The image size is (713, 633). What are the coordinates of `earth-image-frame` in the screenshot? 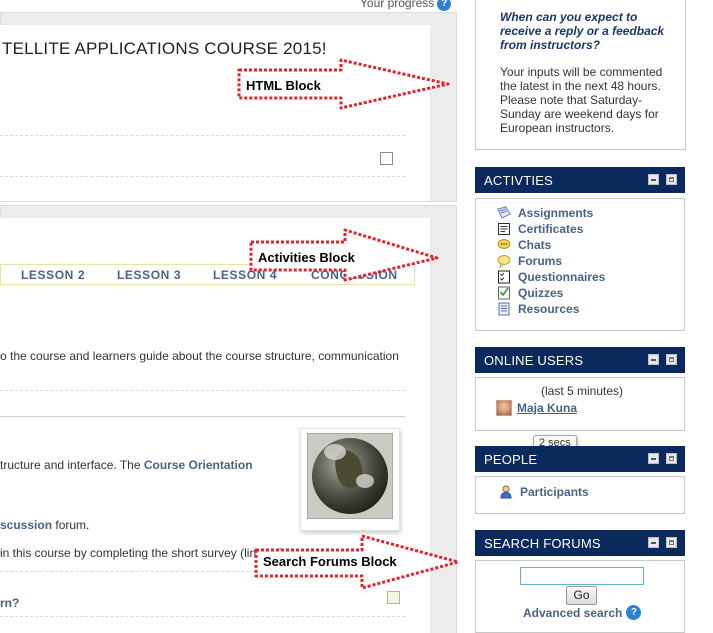 It's located at (350, 479).